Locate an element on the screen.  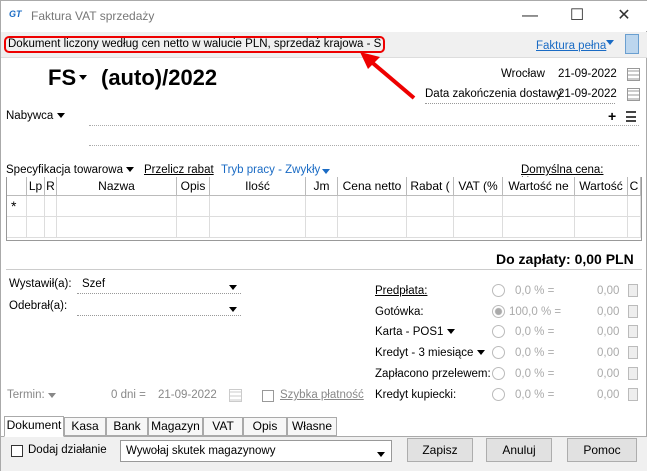
buyer-label: Nabywca is located at coordinates (29, 116).